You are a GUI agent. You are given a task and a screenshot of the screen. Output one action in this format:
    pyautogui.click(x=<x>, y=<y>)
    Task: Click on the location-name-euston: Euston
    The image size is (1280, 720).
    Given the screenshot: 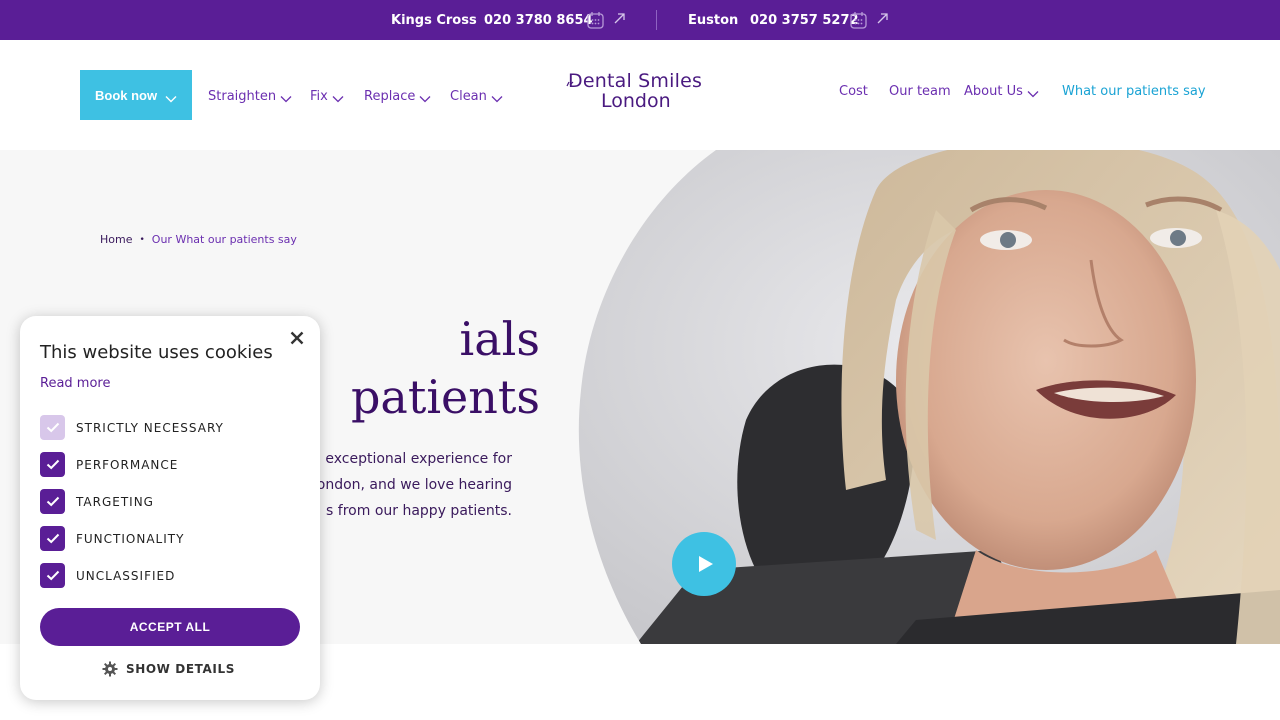 What is the action you would take?
    pyautogui.click(x=713, y=20)
    